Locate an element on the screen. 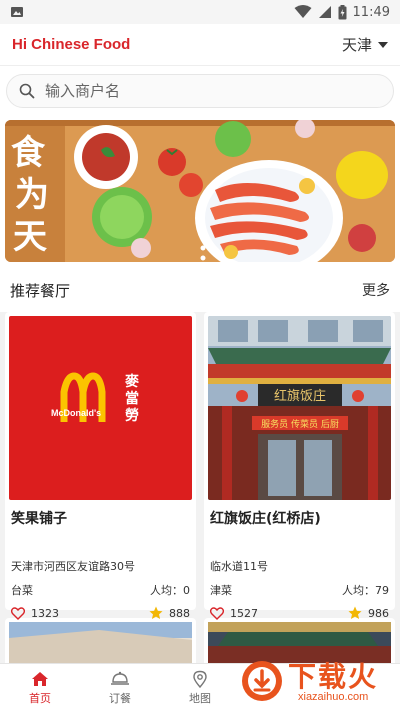 The image size is (400, 711). restaurant-name: 笑果铺子 is located at coordinates (39, 519).